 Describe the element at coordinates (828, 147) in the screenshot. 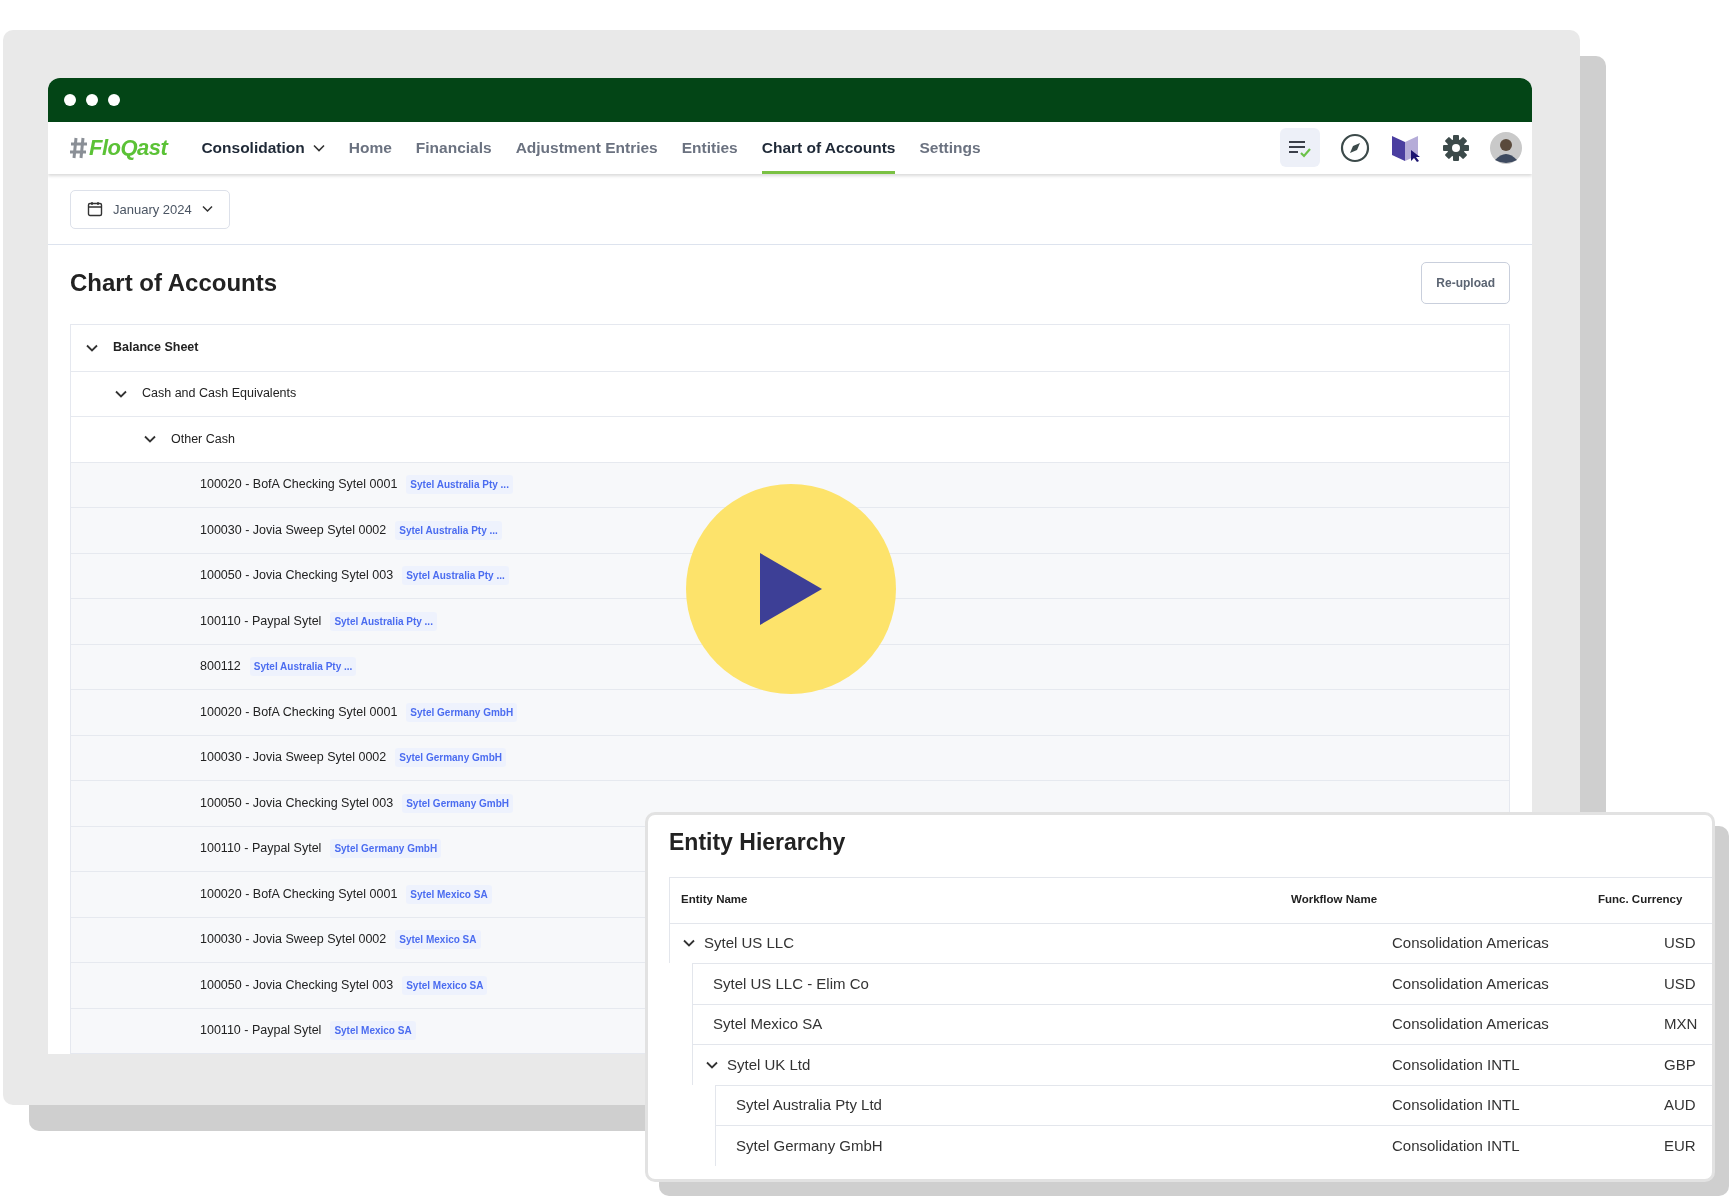

I see `nav-tab: Chart of Accounts` at that location.